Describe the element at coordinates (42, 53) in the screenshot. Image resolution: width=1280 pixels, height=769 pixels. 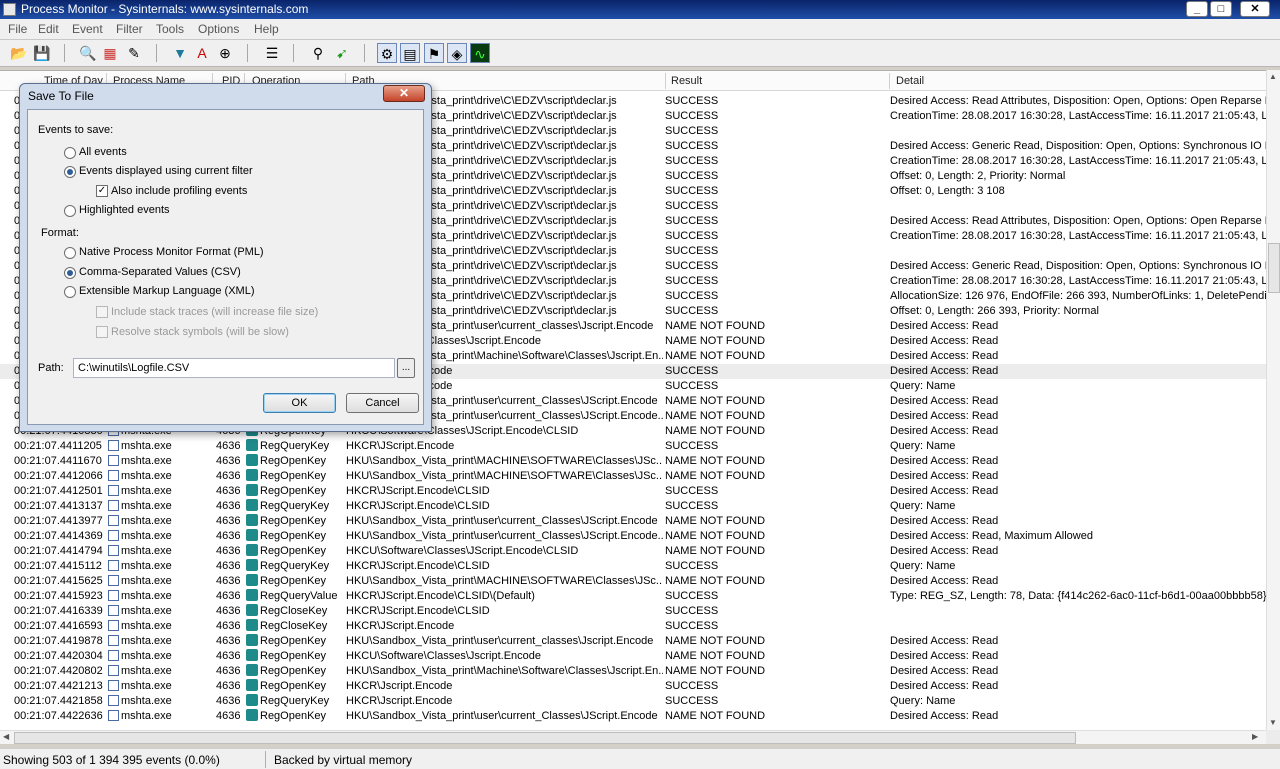
I see `save-icon: 💾` at that location.